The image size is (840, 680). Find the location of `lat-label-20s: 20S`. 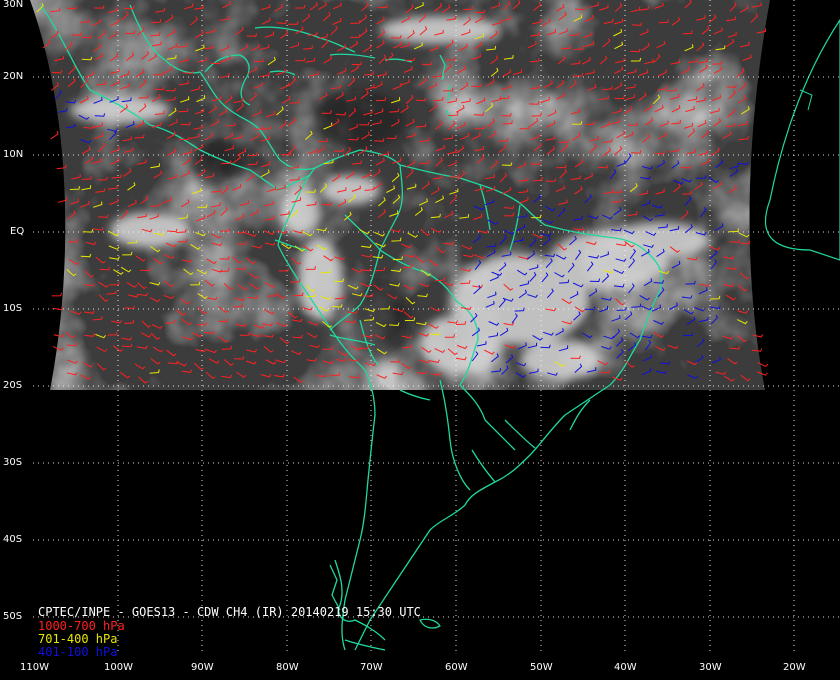

lat-label-20s: 20S is located at coordinates (13, 385).